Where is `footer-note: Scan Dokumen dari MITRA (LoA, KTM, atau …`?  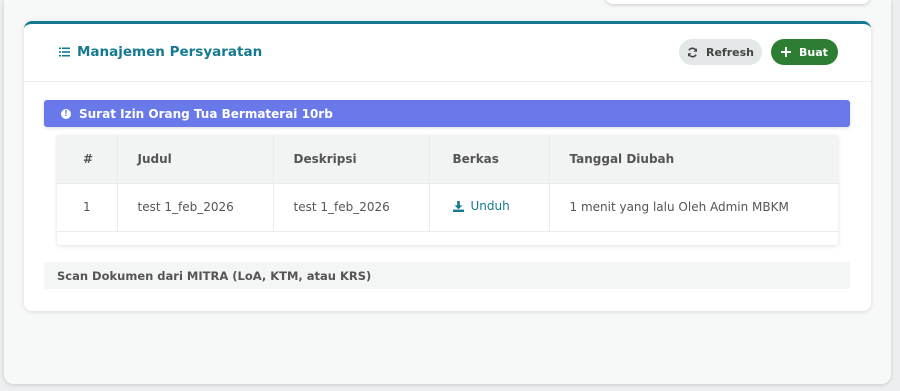 footer-note: Scan Dokumen dari MITRA (LoA, KTM, atau … is located at coordinates (447, 275).